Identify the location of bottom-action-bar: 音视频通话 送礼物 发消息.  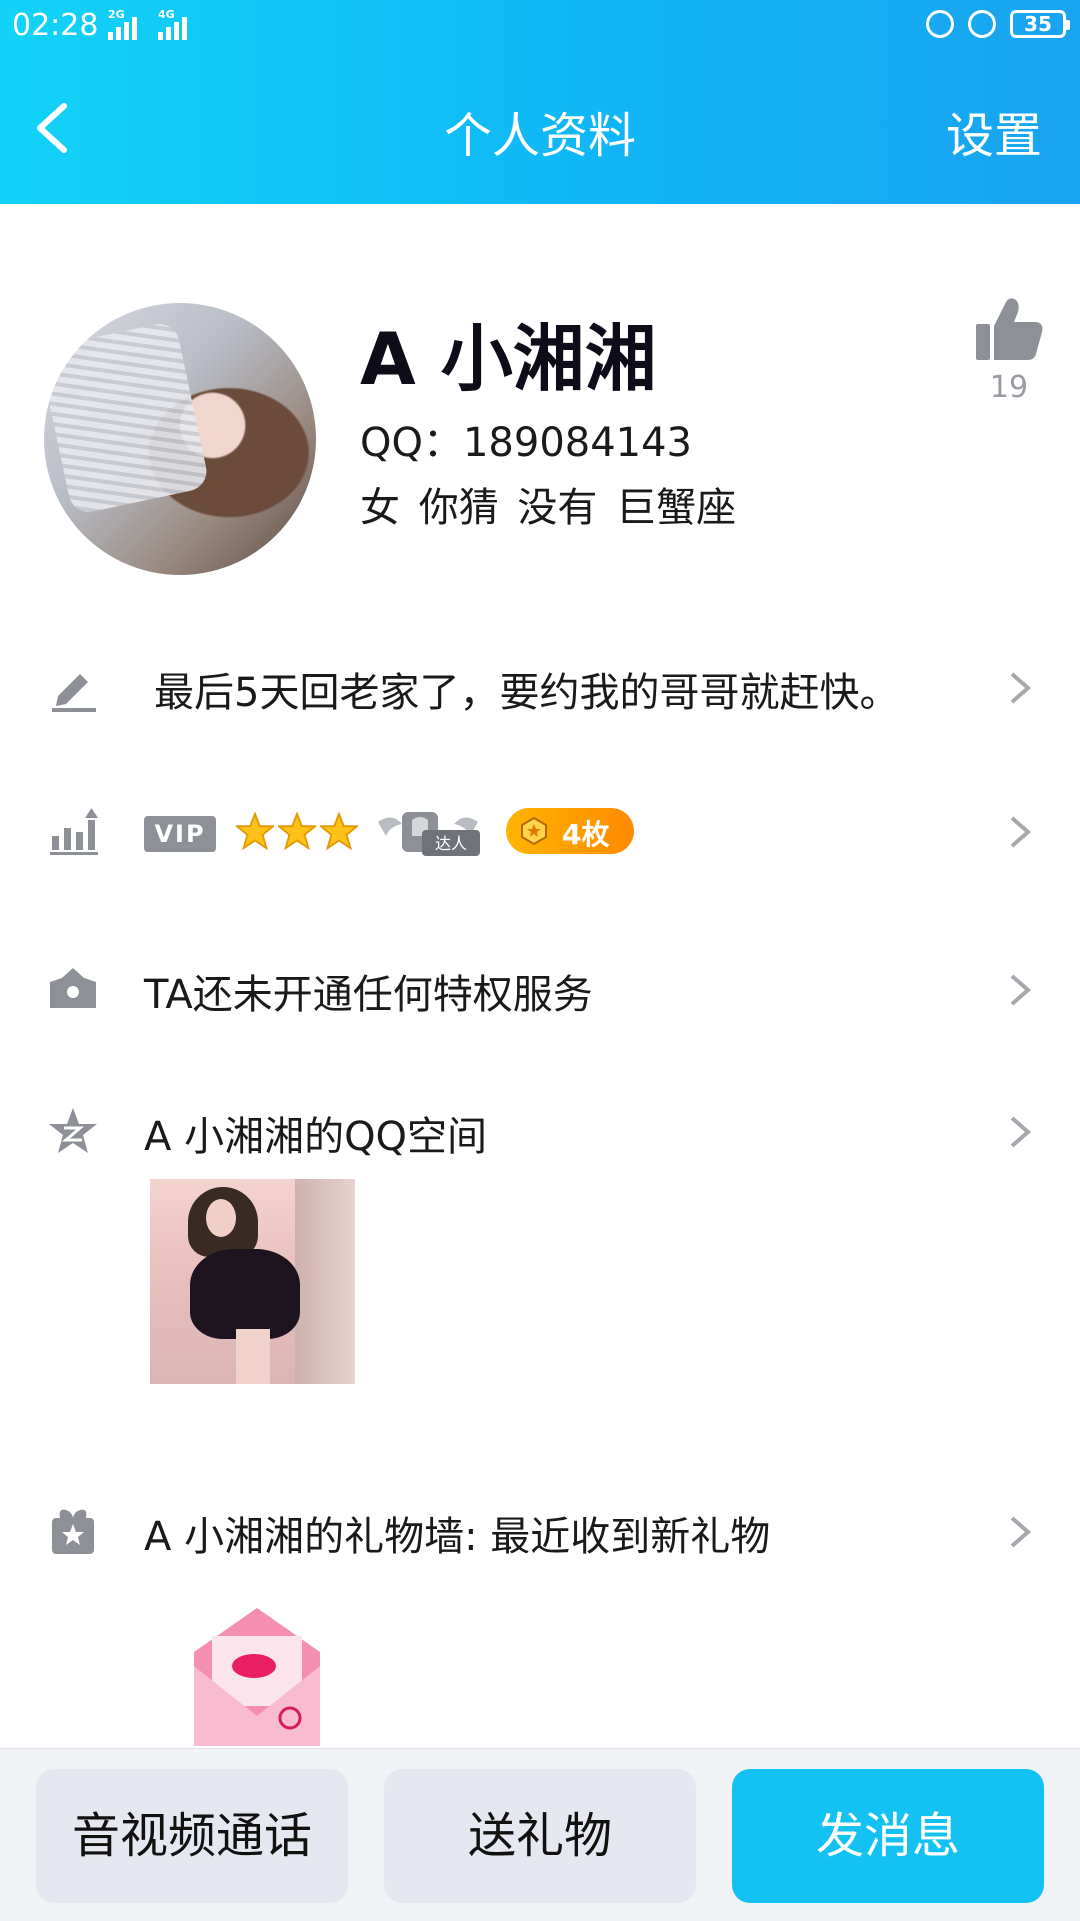
(540, 1834).